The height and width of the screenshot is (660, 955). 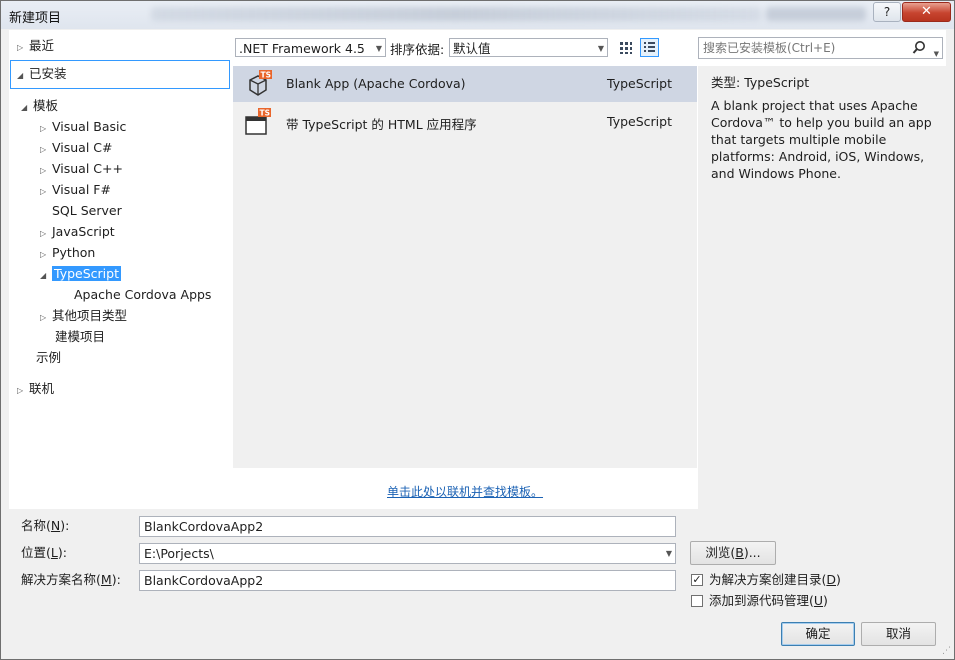 What do you see at coordinates (45, 525) in the screenshot?
I see `name-label: 名称(N):` at bounding box center [45, 525].